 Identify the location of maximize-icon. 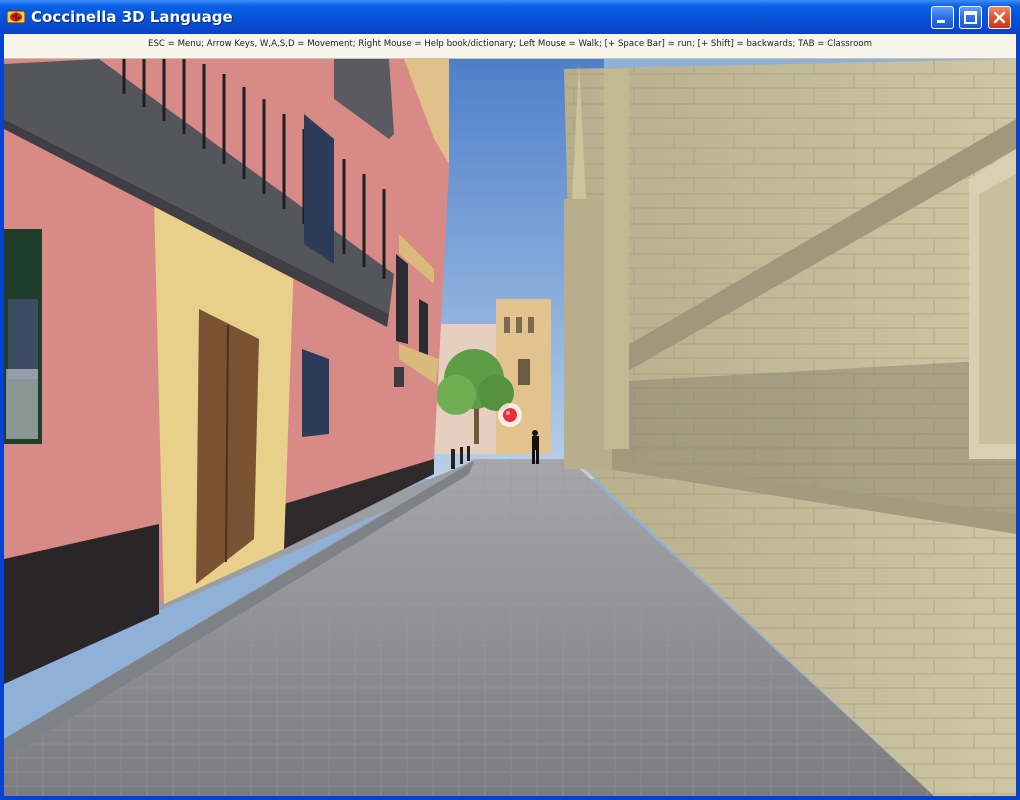
(970, 17).